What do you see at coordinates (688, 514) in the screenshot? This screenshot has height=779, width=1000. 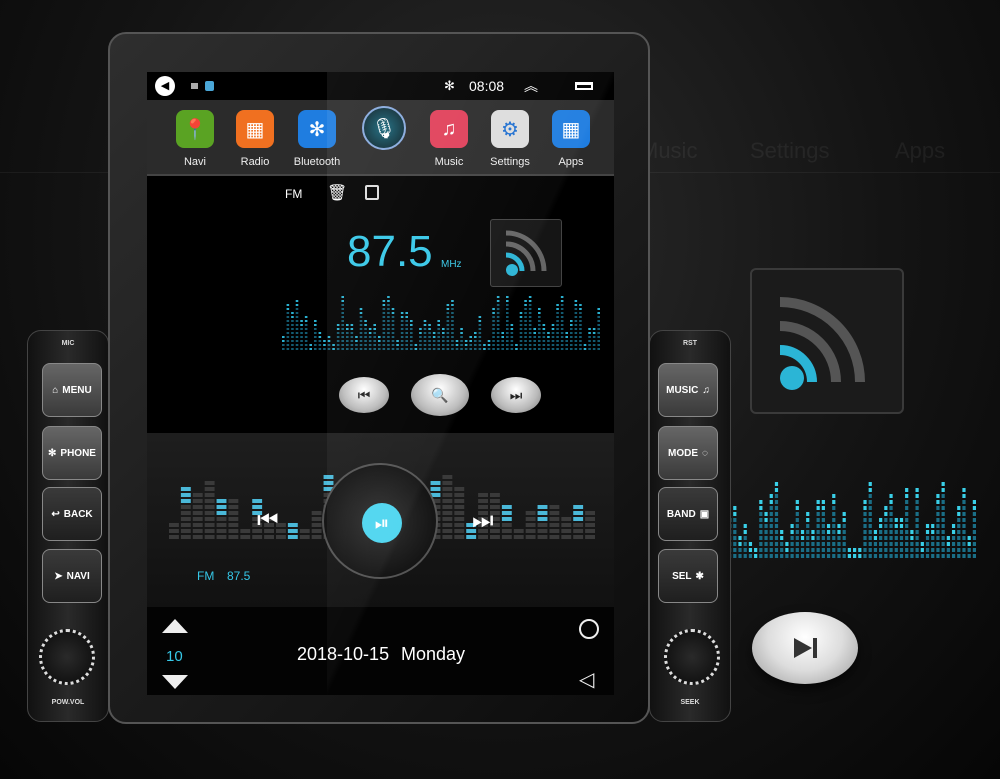 I see `band-button: BAND ▣` at bounding box center [688, 514].